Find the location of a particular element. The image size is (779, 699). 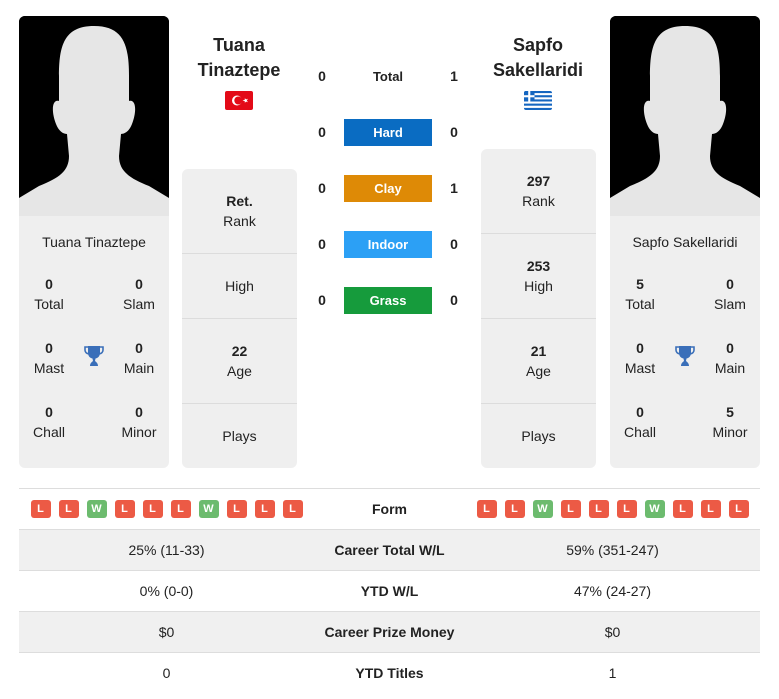

player1-form: LLWLLLWLLL is located at coordinates (166, 509).